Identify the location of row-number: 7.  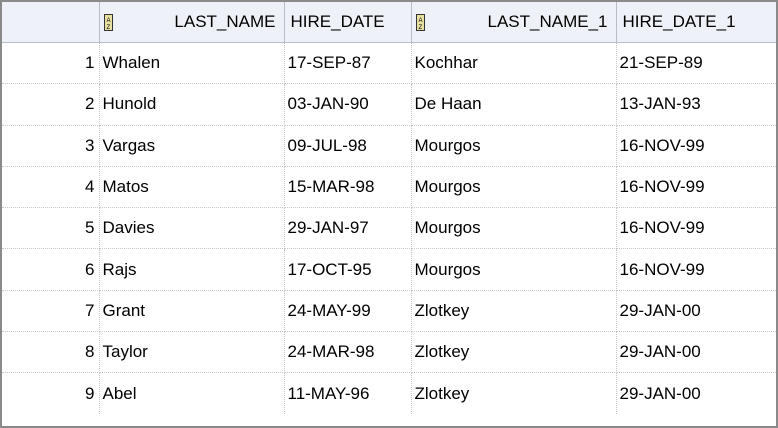
(51, 311).